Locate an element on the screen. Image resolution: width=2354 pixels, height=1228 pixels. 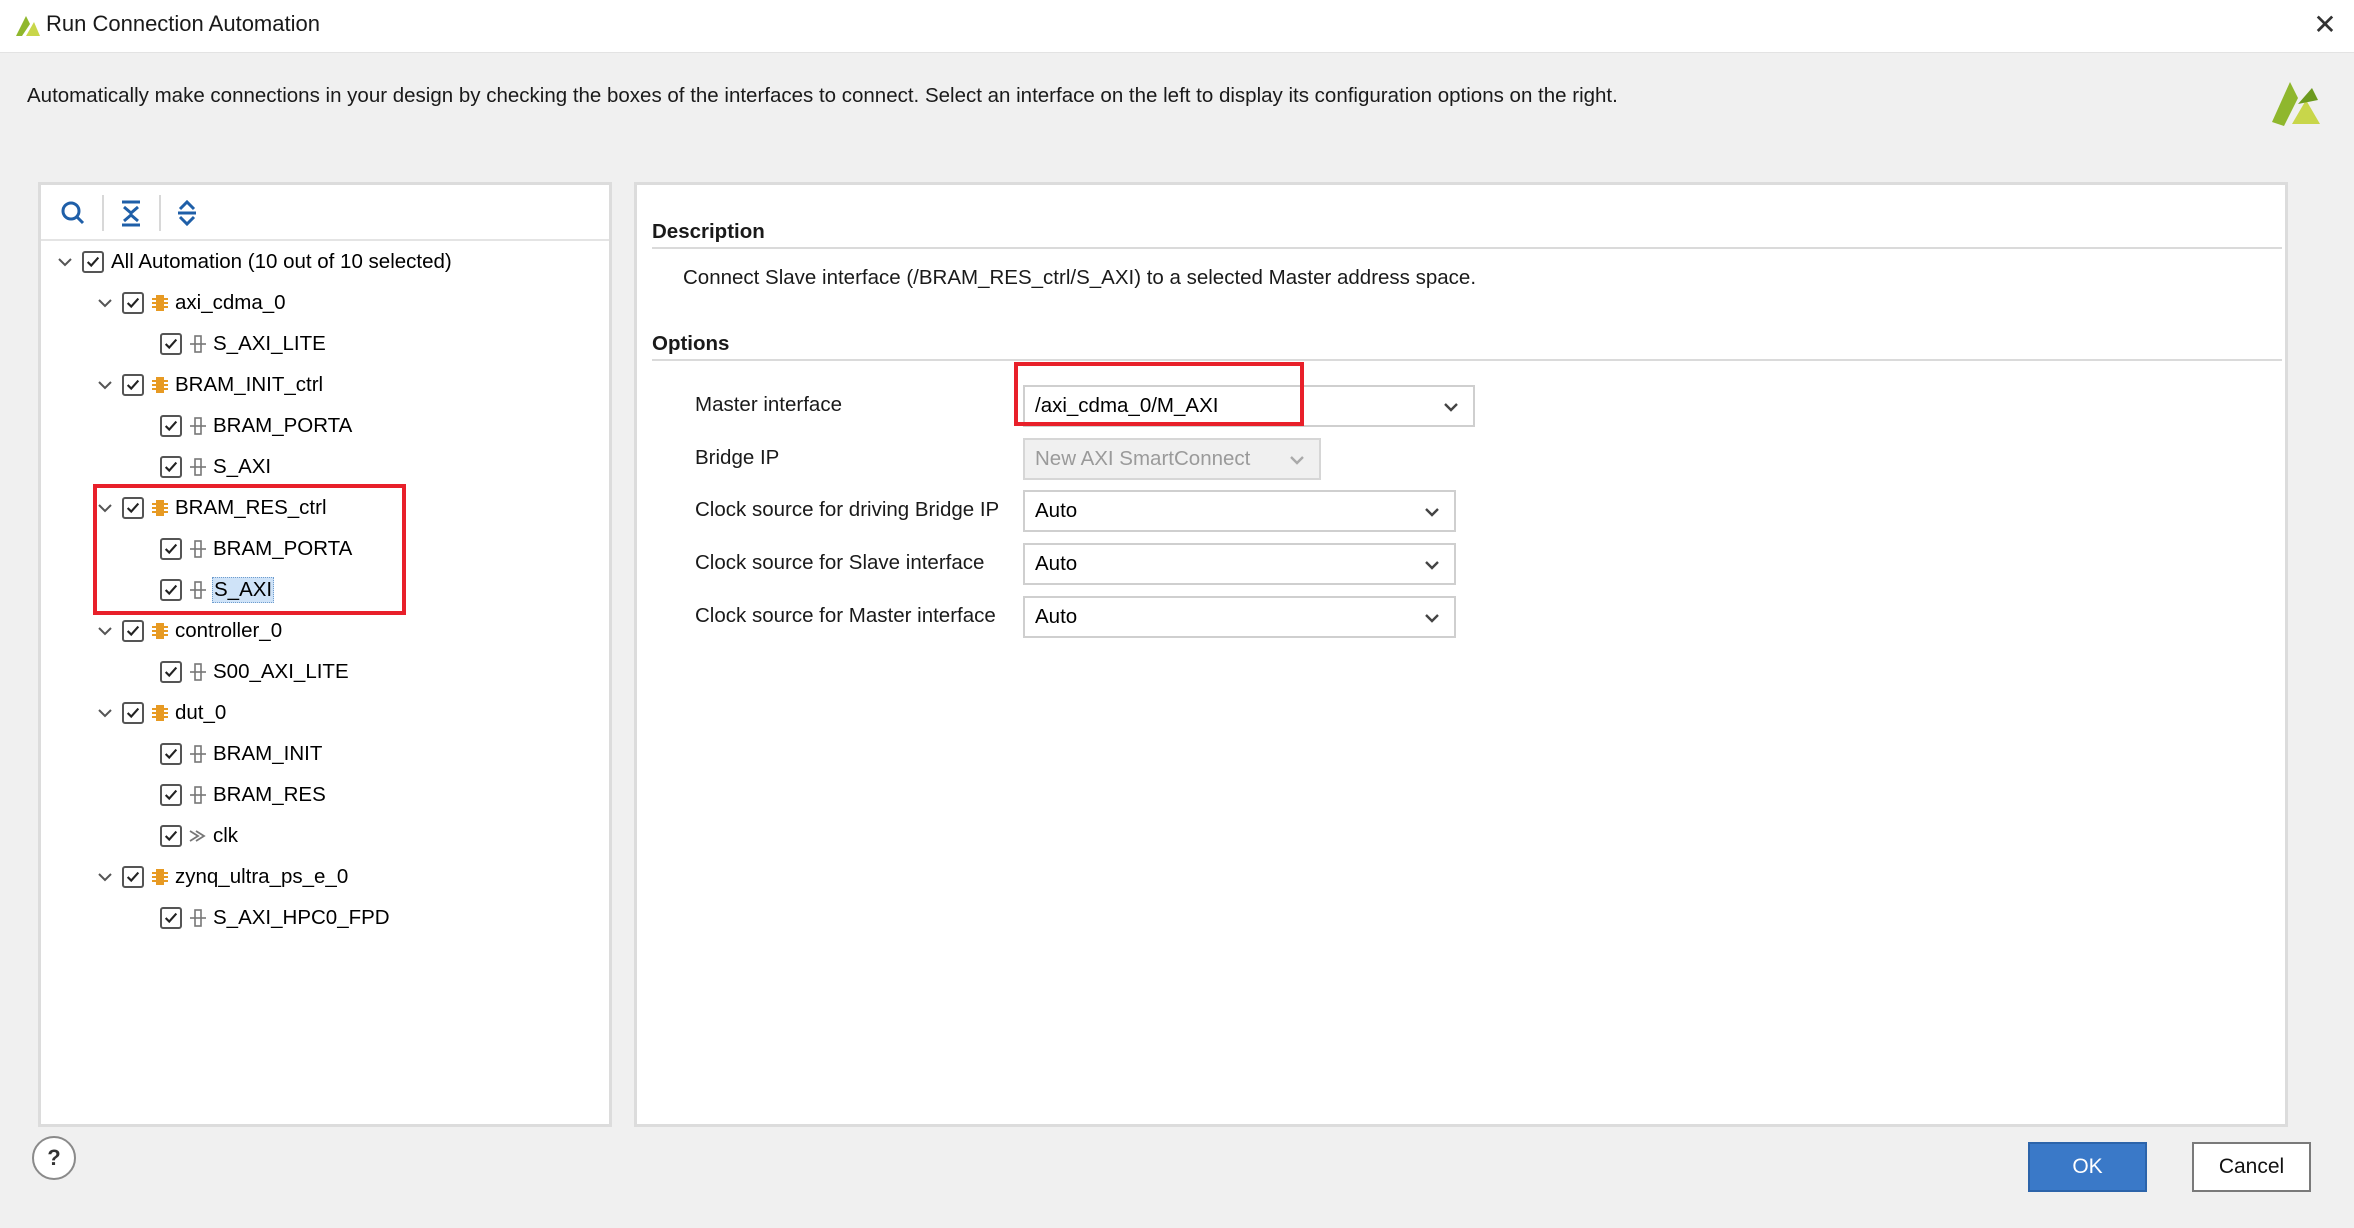
tree-item-clk: clk is located at coordinates (185, 836).